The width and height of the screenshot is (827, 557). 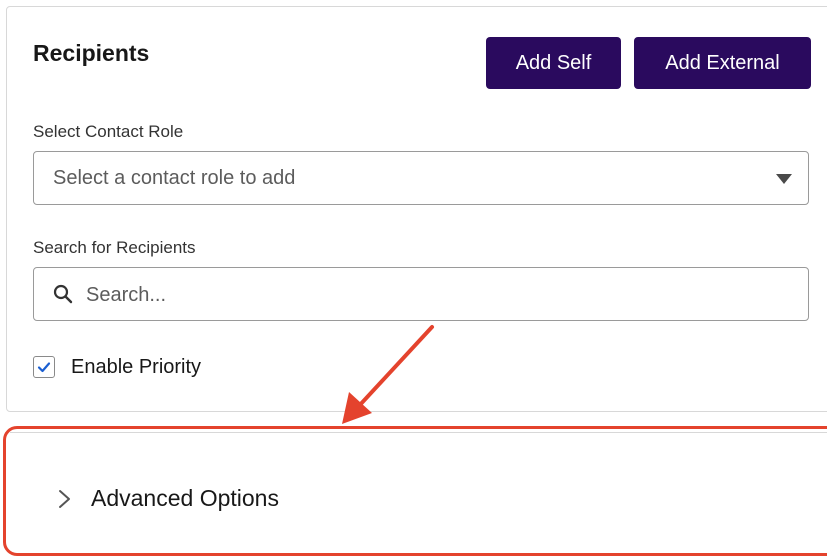 What do you see at coordinates (63, 294) in the screenshot?
I see `search-icon` at bounding box center [63, 294].